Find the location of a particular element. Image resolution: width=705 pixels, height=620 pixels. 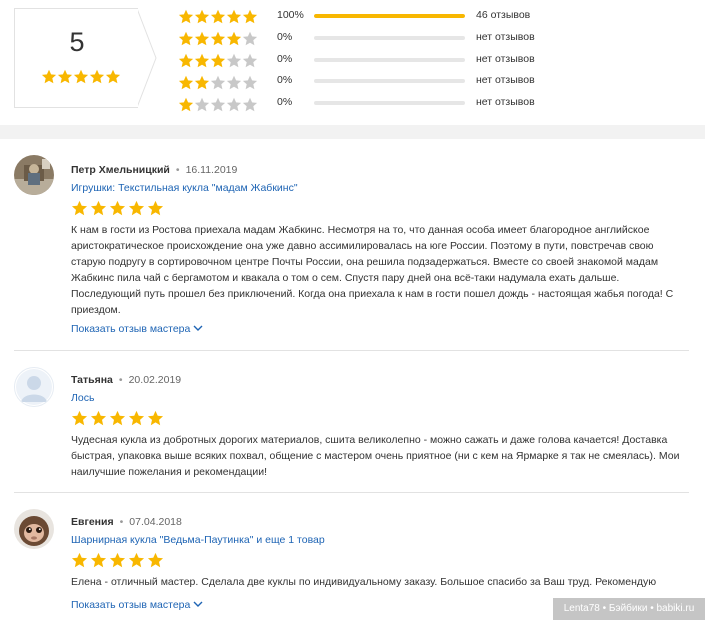

section-separator-band is located at coordinates (352, 132).